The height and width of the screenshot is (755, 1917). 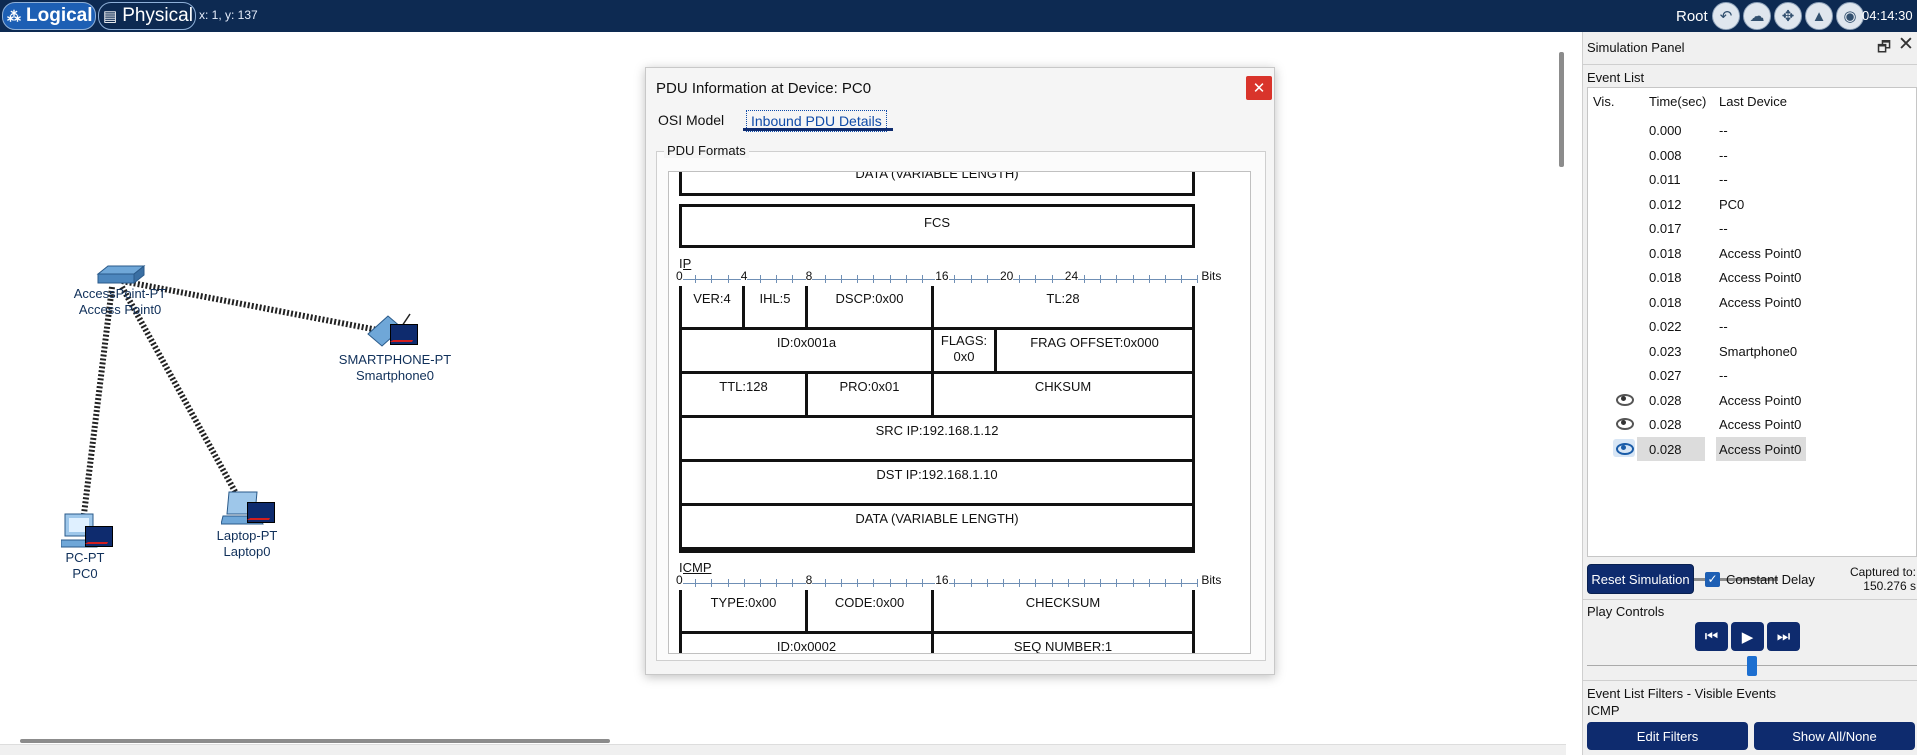 I want to click on icmp-type-field: TYPE:0x00, so click(x=743, y=610).